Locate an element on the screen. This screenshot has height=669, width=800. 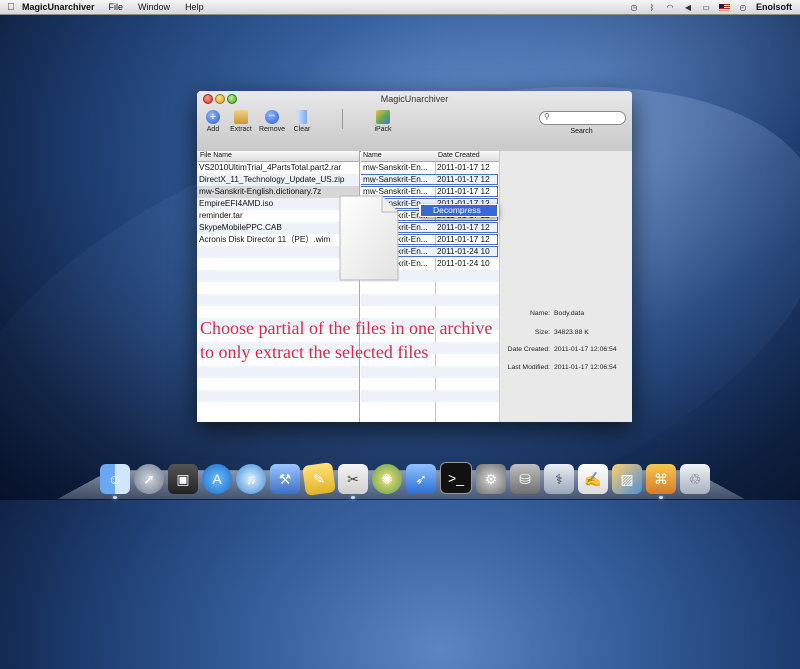
remove-label: Remove is located at coordinates (272, 129).